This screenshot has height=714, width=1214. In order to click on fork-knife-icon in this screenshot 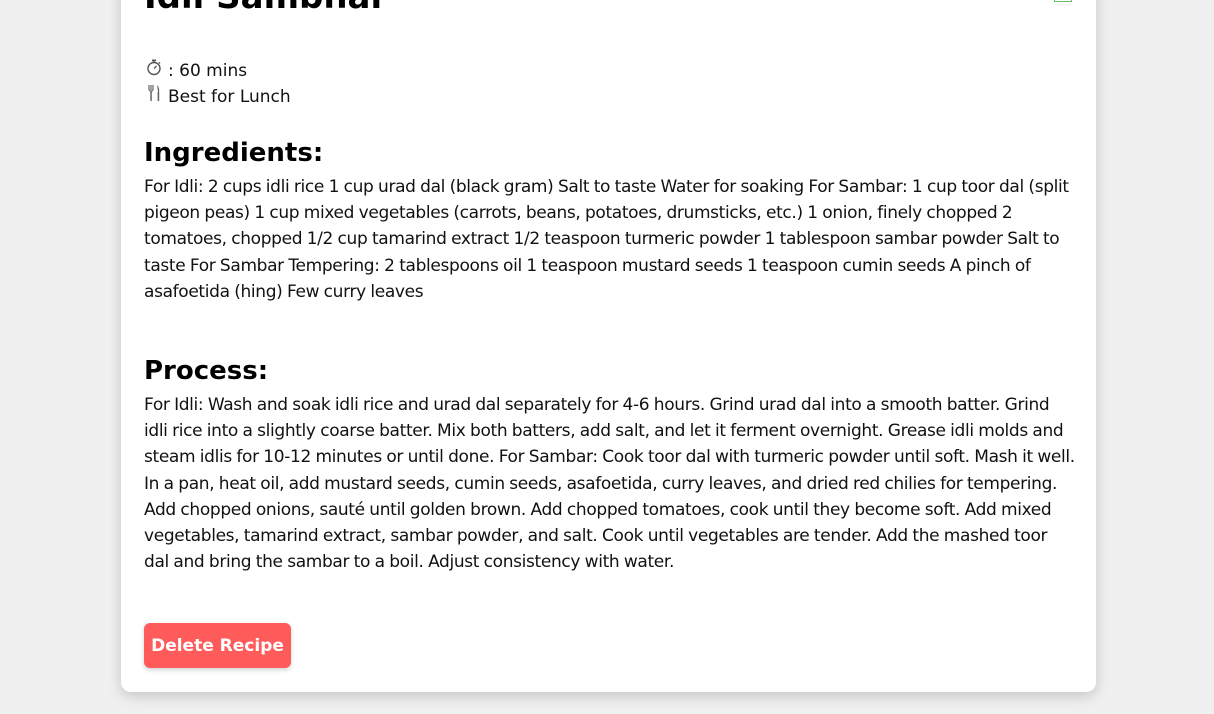, I will do `click(154, 97)`.